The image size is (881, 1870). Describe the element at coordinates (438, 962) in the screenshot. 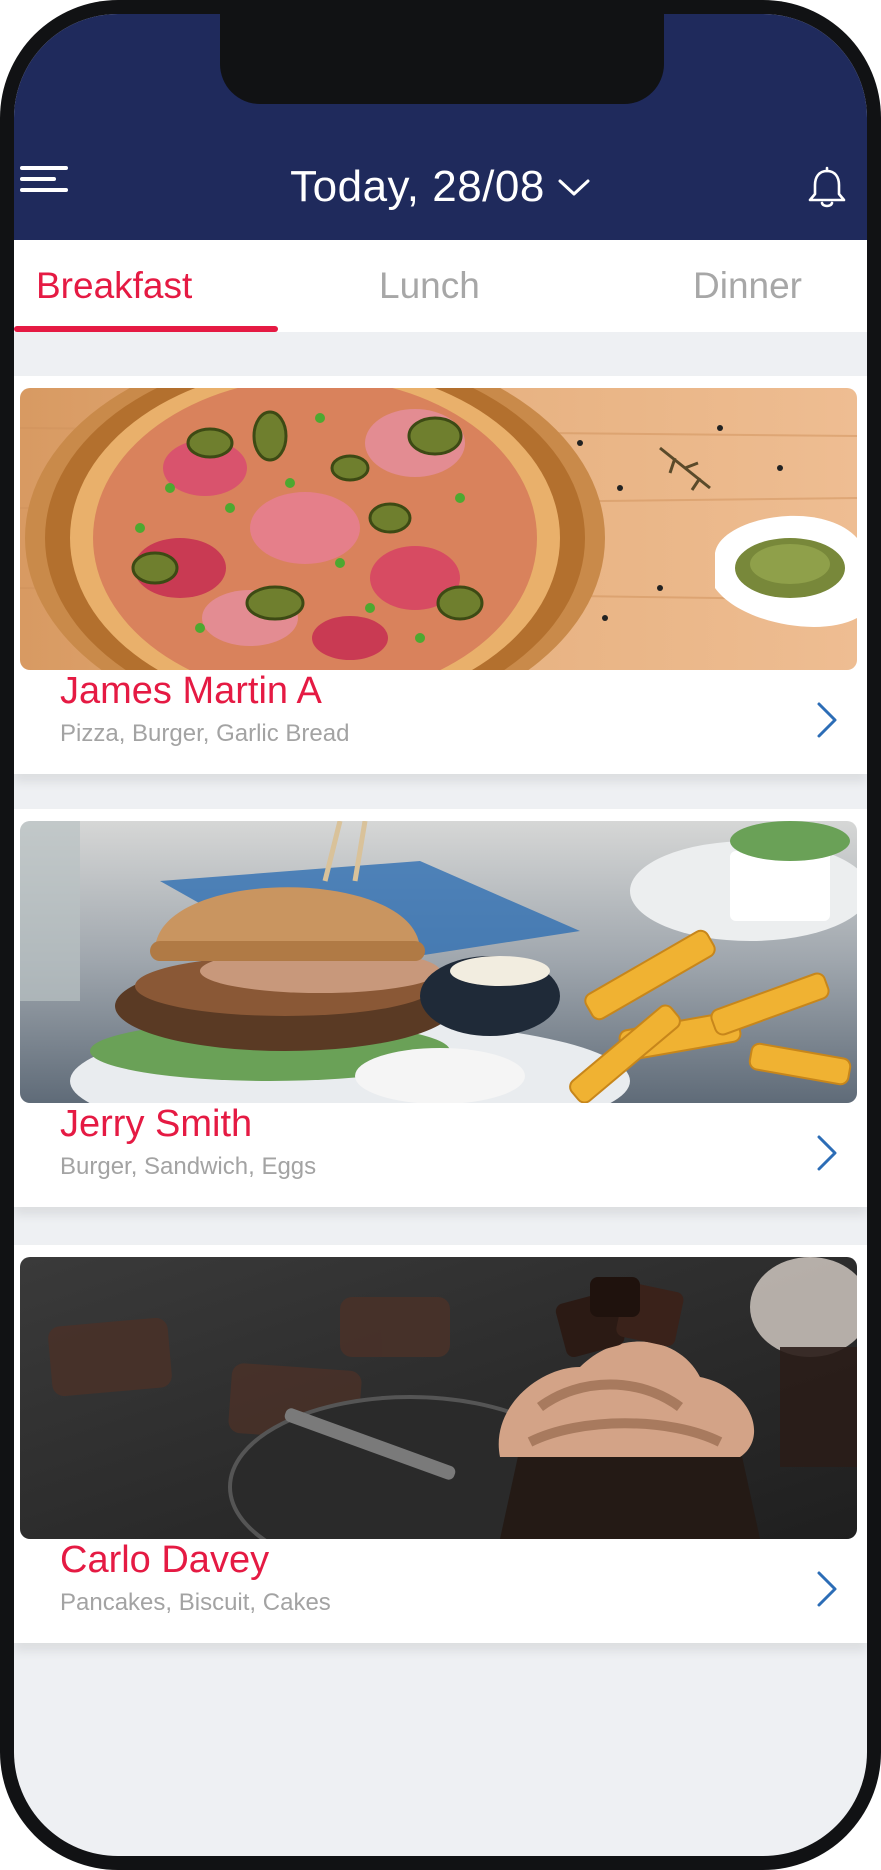

I see `burger-photo` at that location.